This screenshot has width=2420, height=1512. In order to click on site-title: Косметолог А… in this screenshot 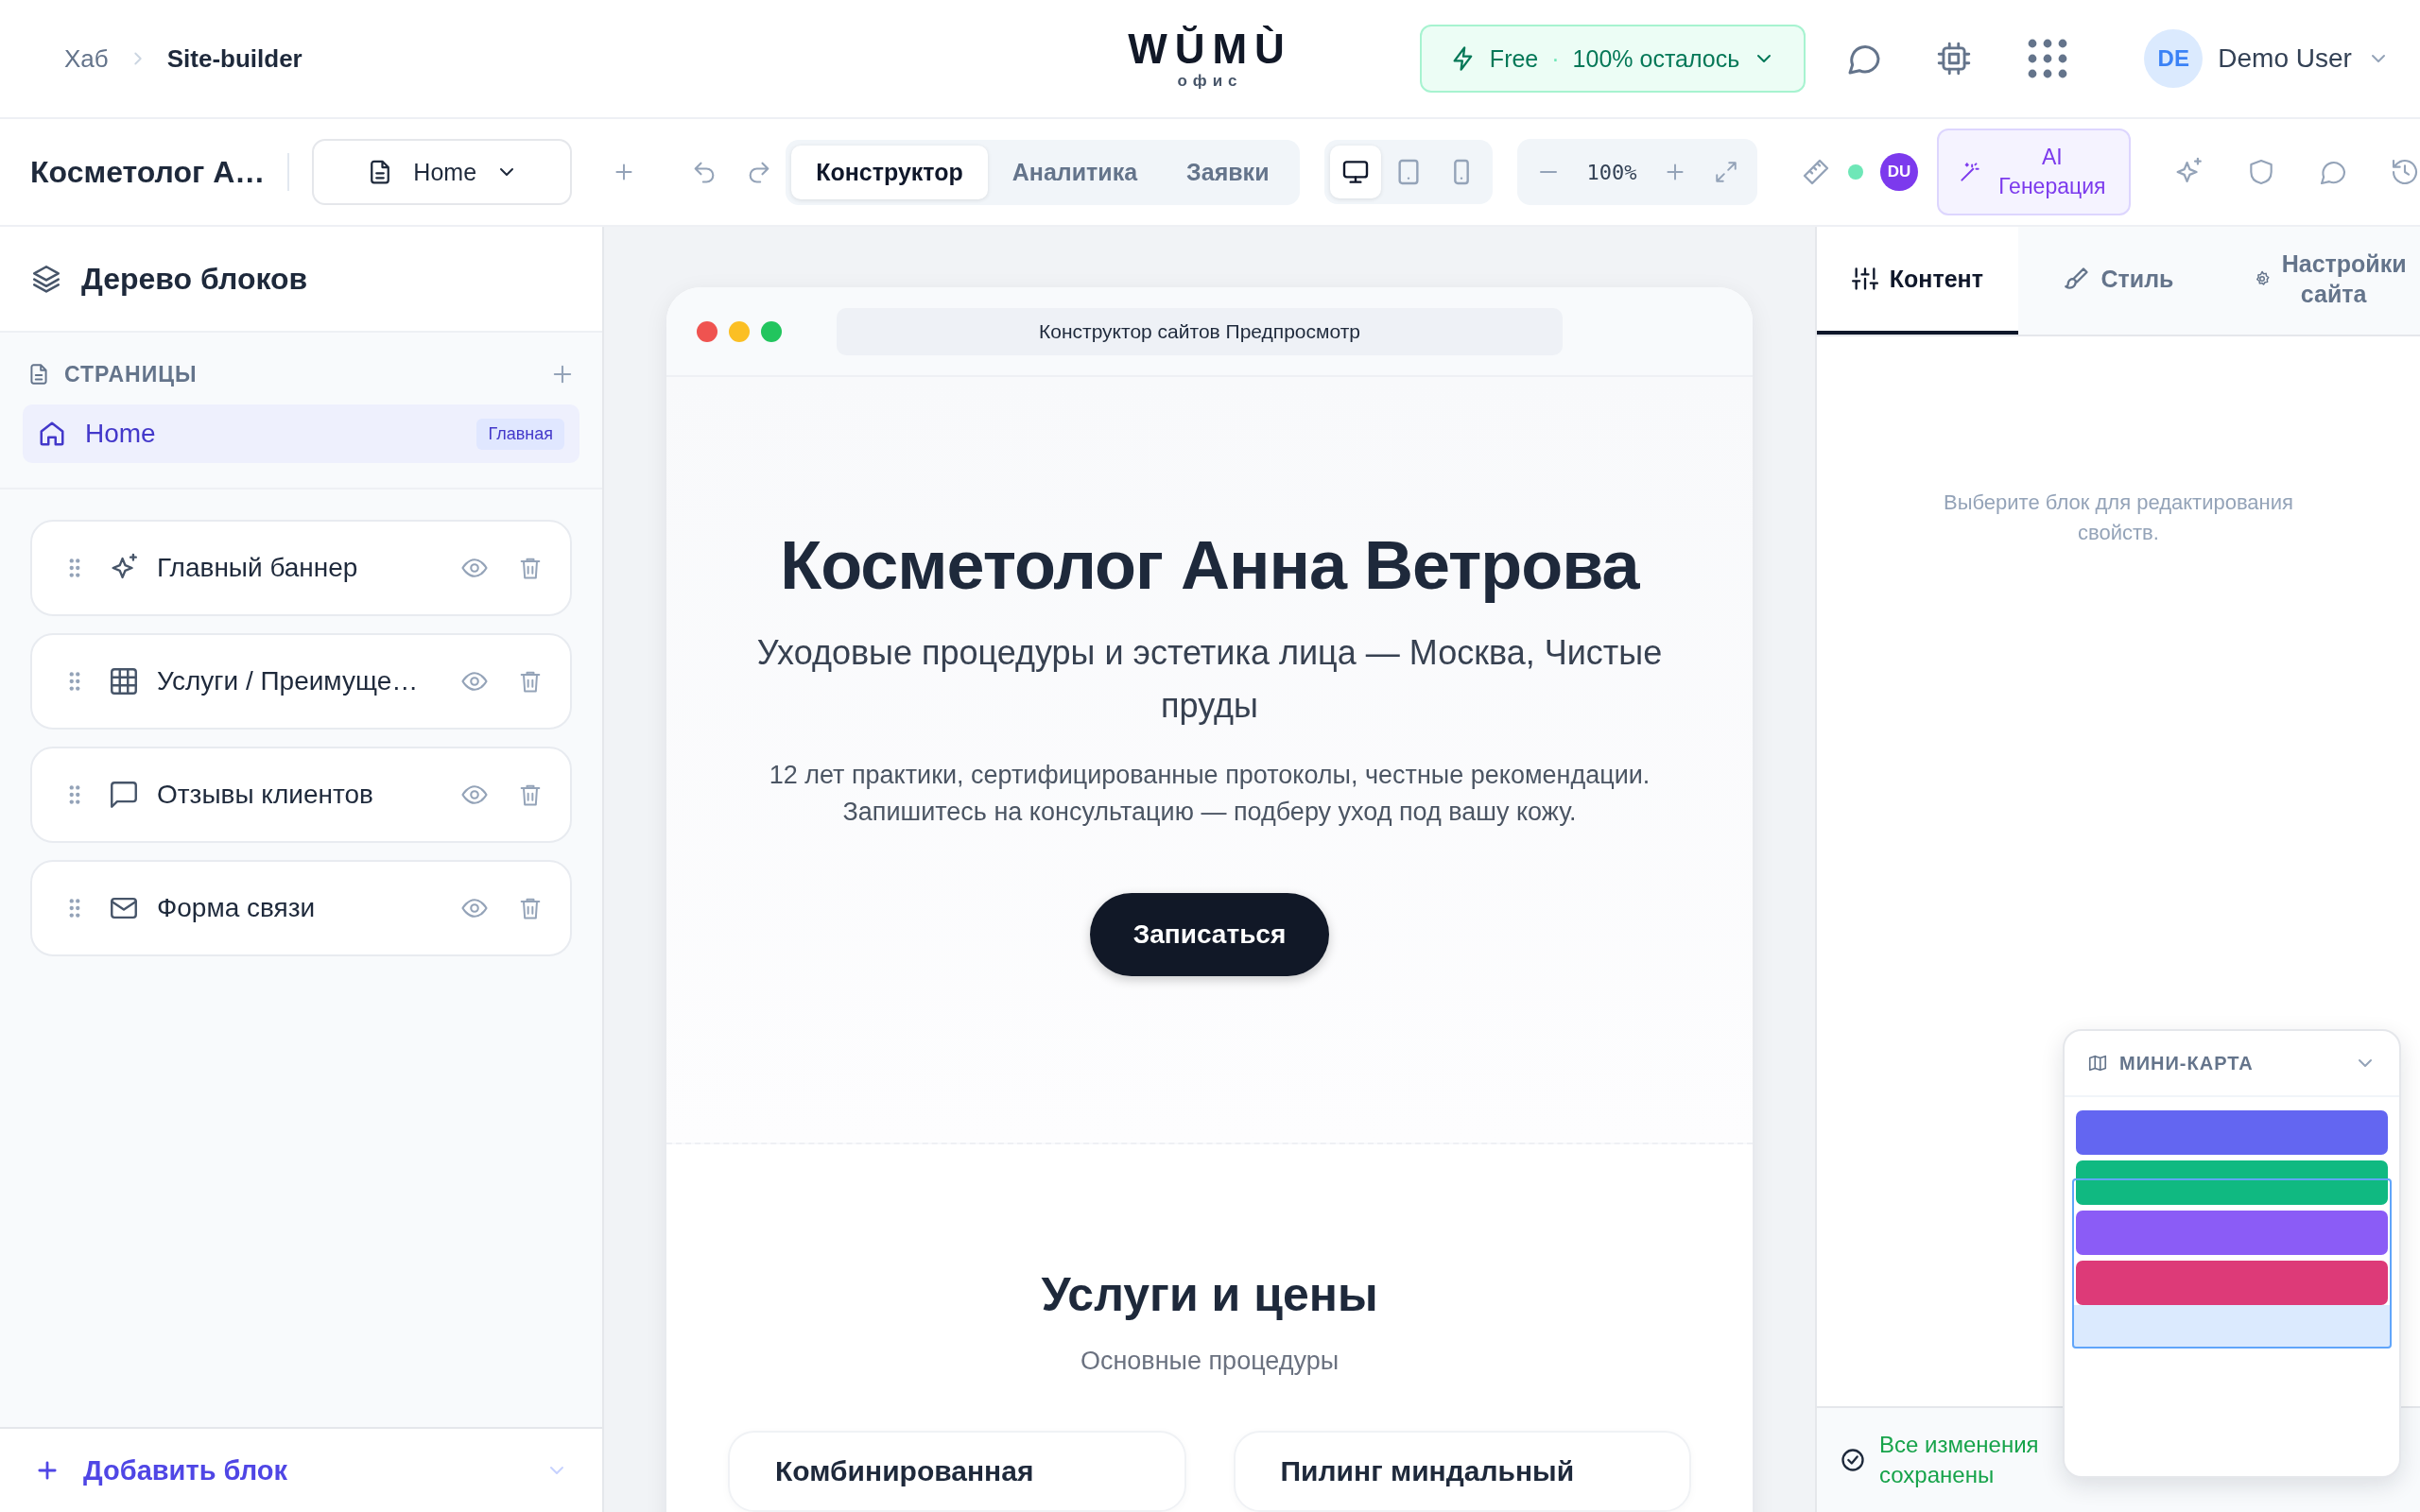, I will do `click(148, 172)`.